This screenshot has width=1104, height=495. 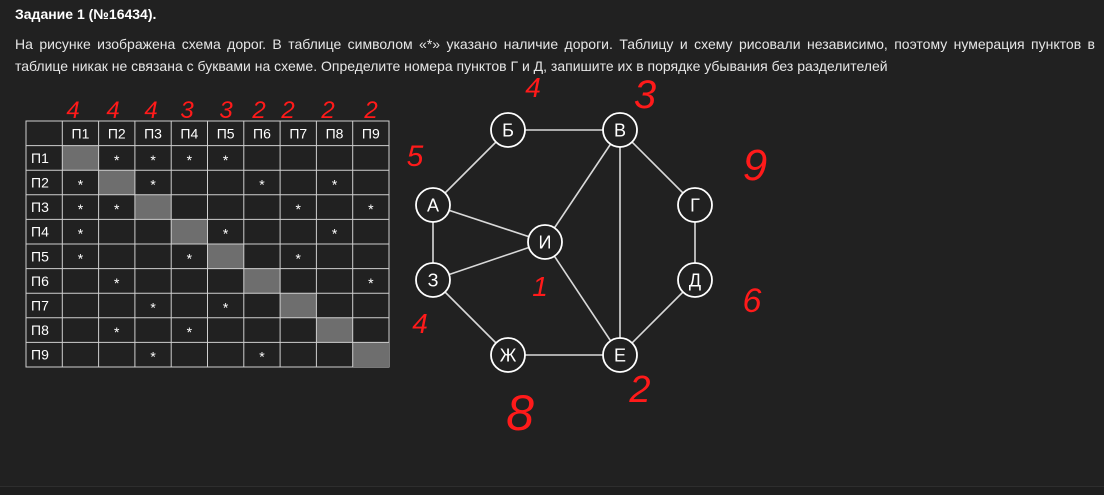 What do you see at coordinates (545, 243) in the screenshot?
I see `graph-node-label: И` at bounding box center [545, 243].